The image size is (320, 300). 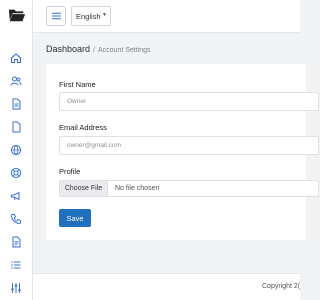 I want to click on home-icon, so click(x=16, y=58).